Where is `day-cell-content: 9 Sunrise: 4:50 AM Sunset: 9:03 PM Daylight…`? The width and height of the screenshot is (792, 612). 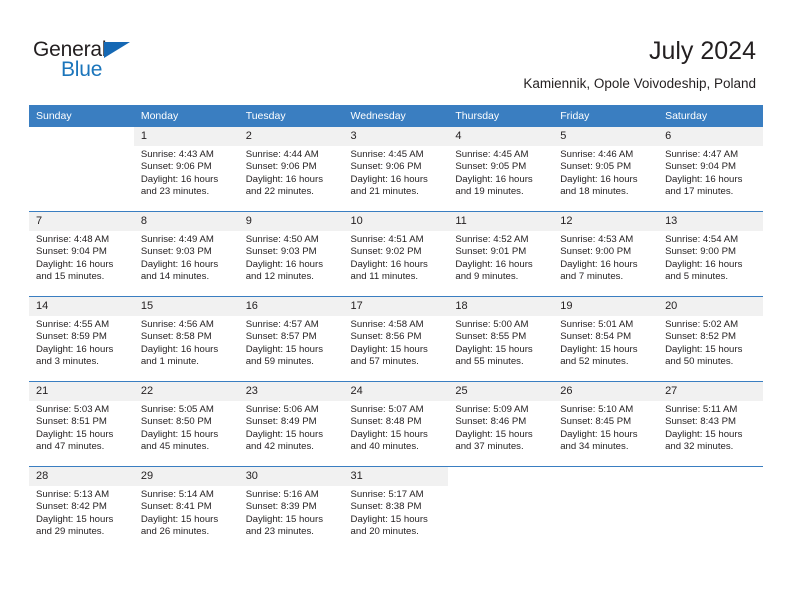 day-cell-content: 9 Sunrise: 4:50 AM Sunset: 9:03 PM Daylight… is located at coordinates (291, 254).